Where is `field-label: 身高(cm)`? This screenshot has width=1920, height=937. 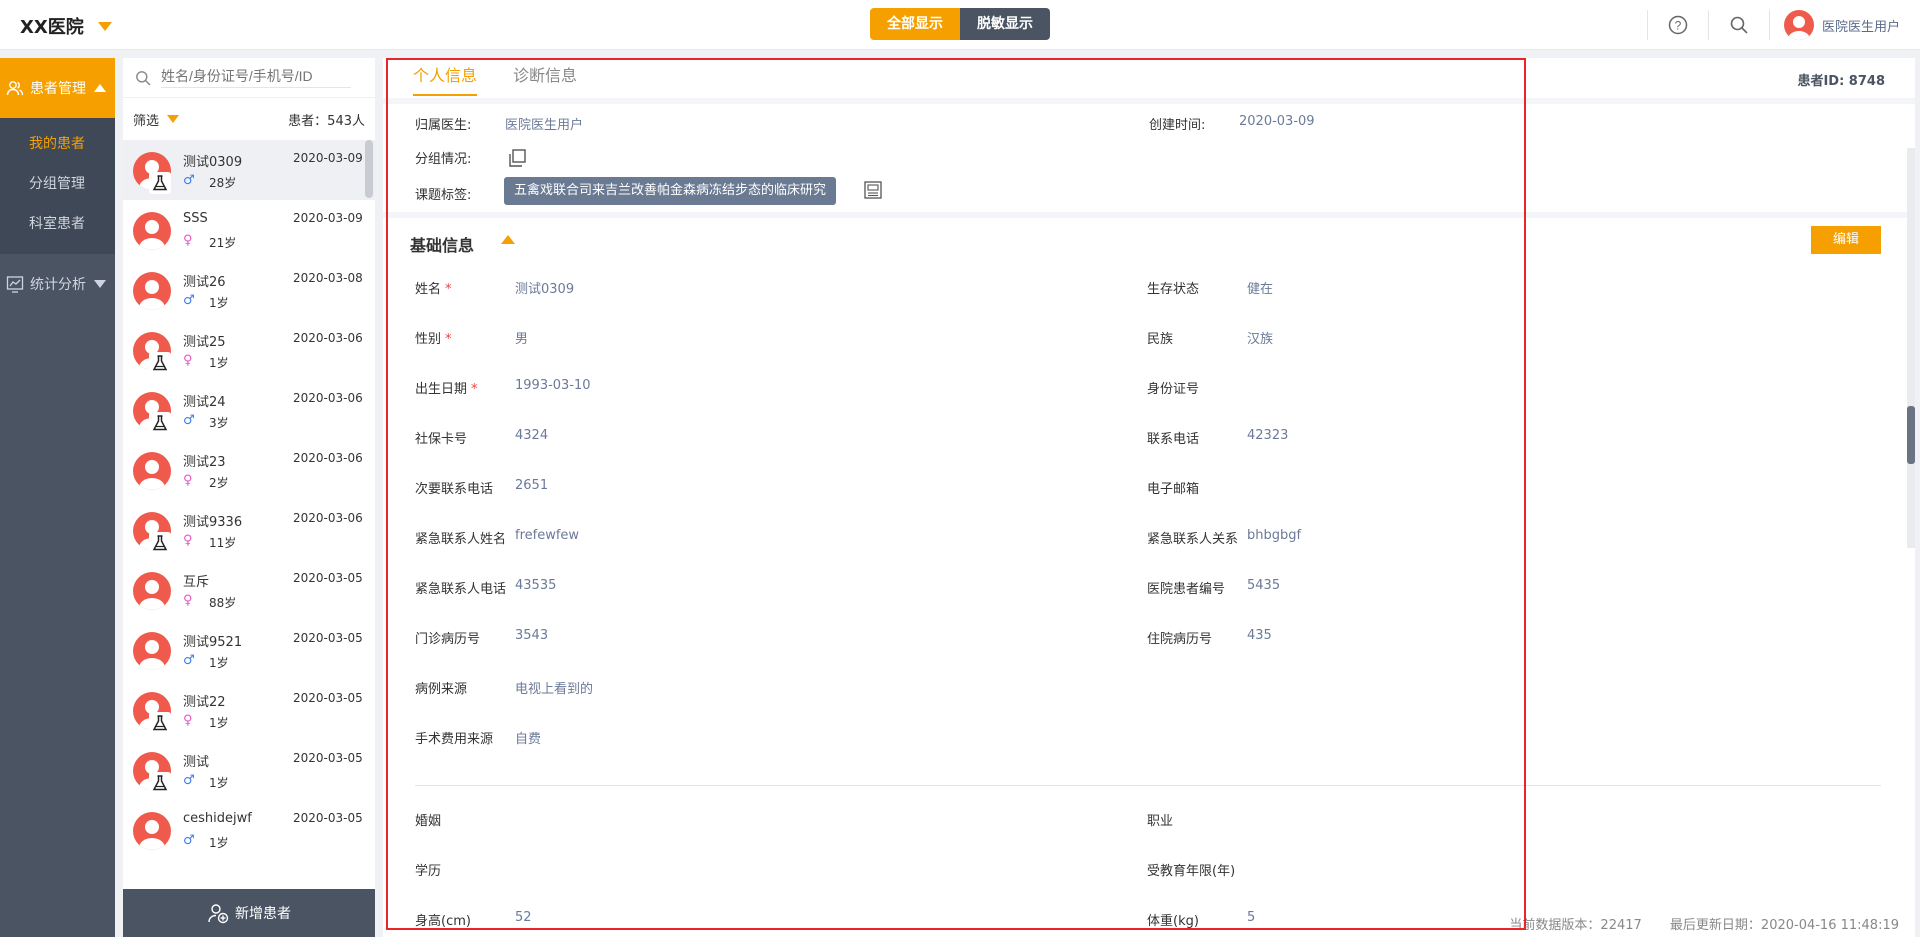
field-label: 身高(cm) is located at coordinates (443, 919).